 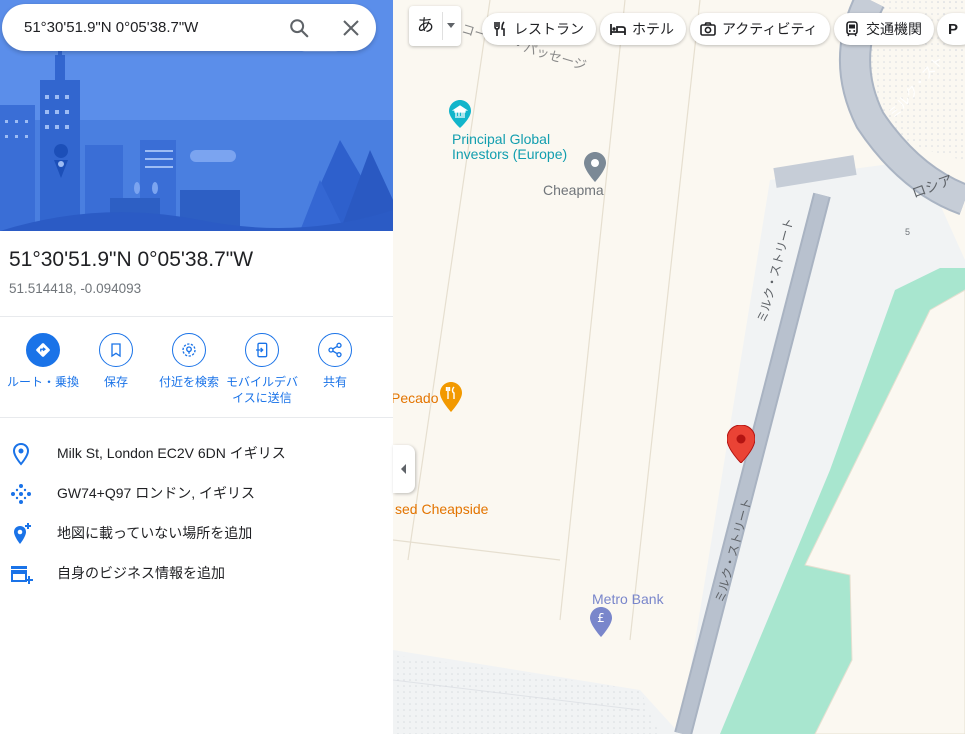 I want to click on search-icon, so click(x=299, y=28).